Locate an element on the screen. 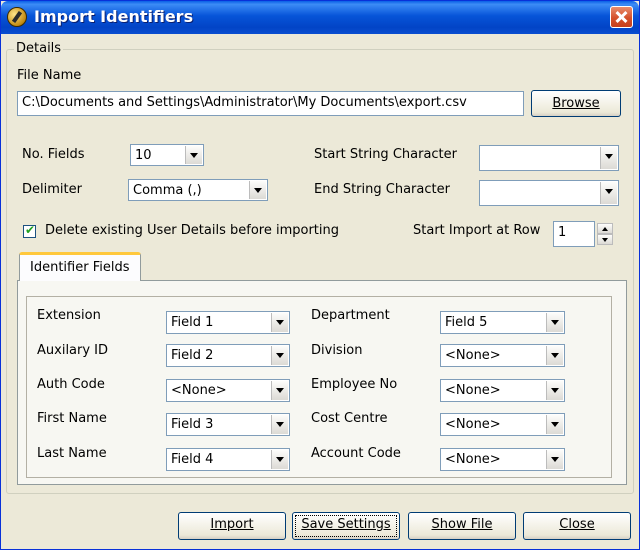 The image size is (640, 550). extension-select: Field 1 is located at coordinates (228, 322).